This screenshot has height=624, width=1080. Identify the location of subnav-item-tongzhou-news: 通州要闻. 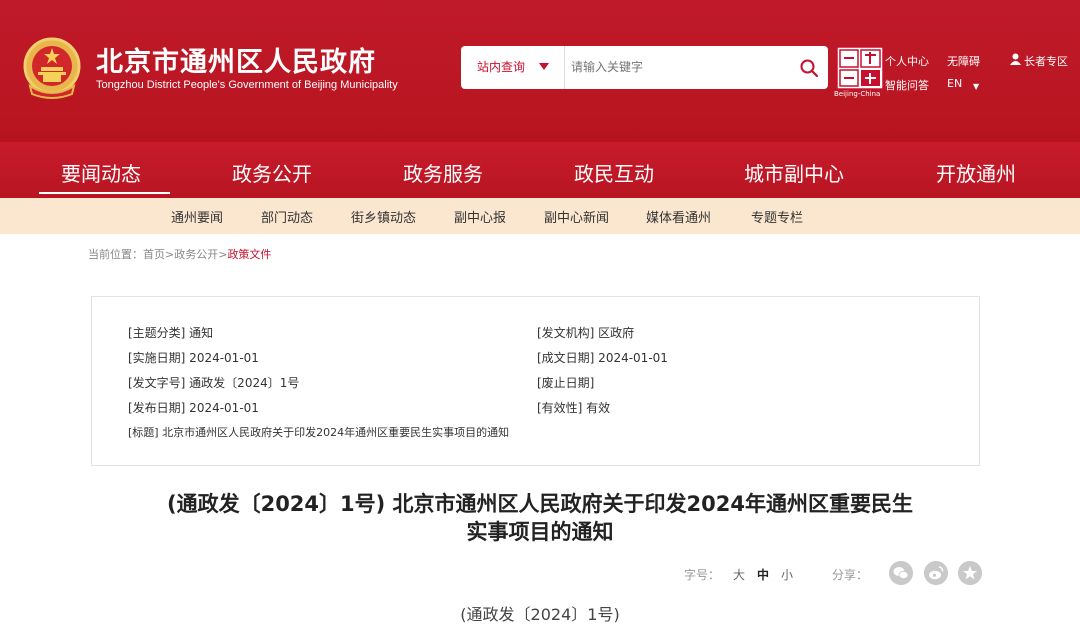
(197, 216).